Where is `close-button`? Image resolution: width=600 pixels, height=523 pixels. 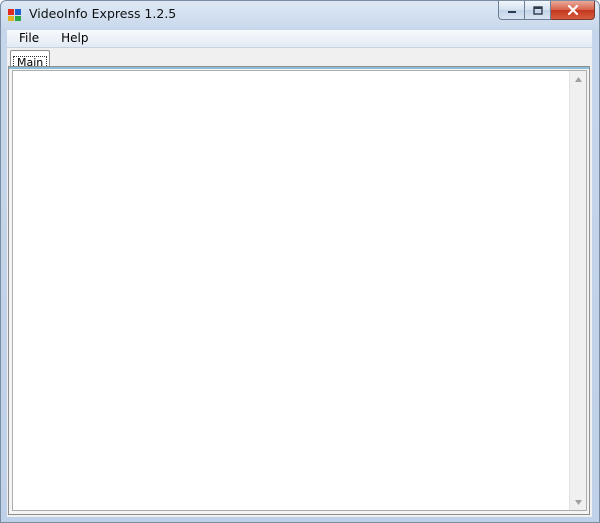 close-button is located at coordinates (573, 10).